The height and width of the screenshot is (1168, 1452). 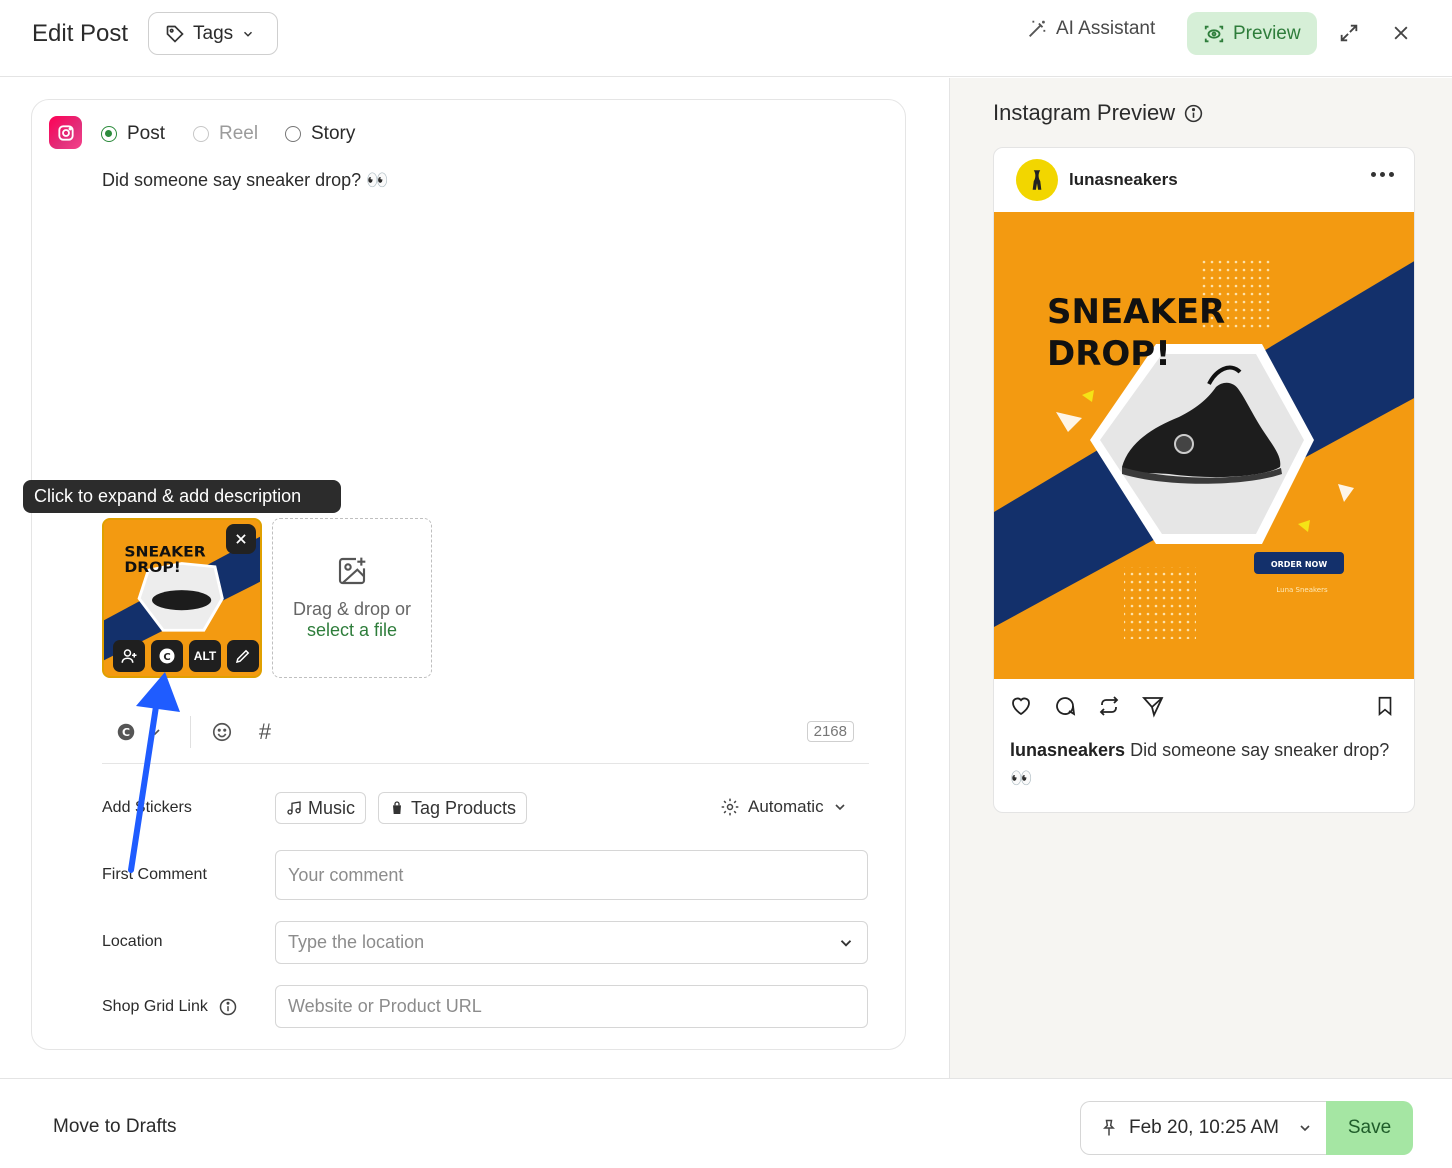 I want to click on automatic-dropdown: Automatic, so click(x=784, y=807).